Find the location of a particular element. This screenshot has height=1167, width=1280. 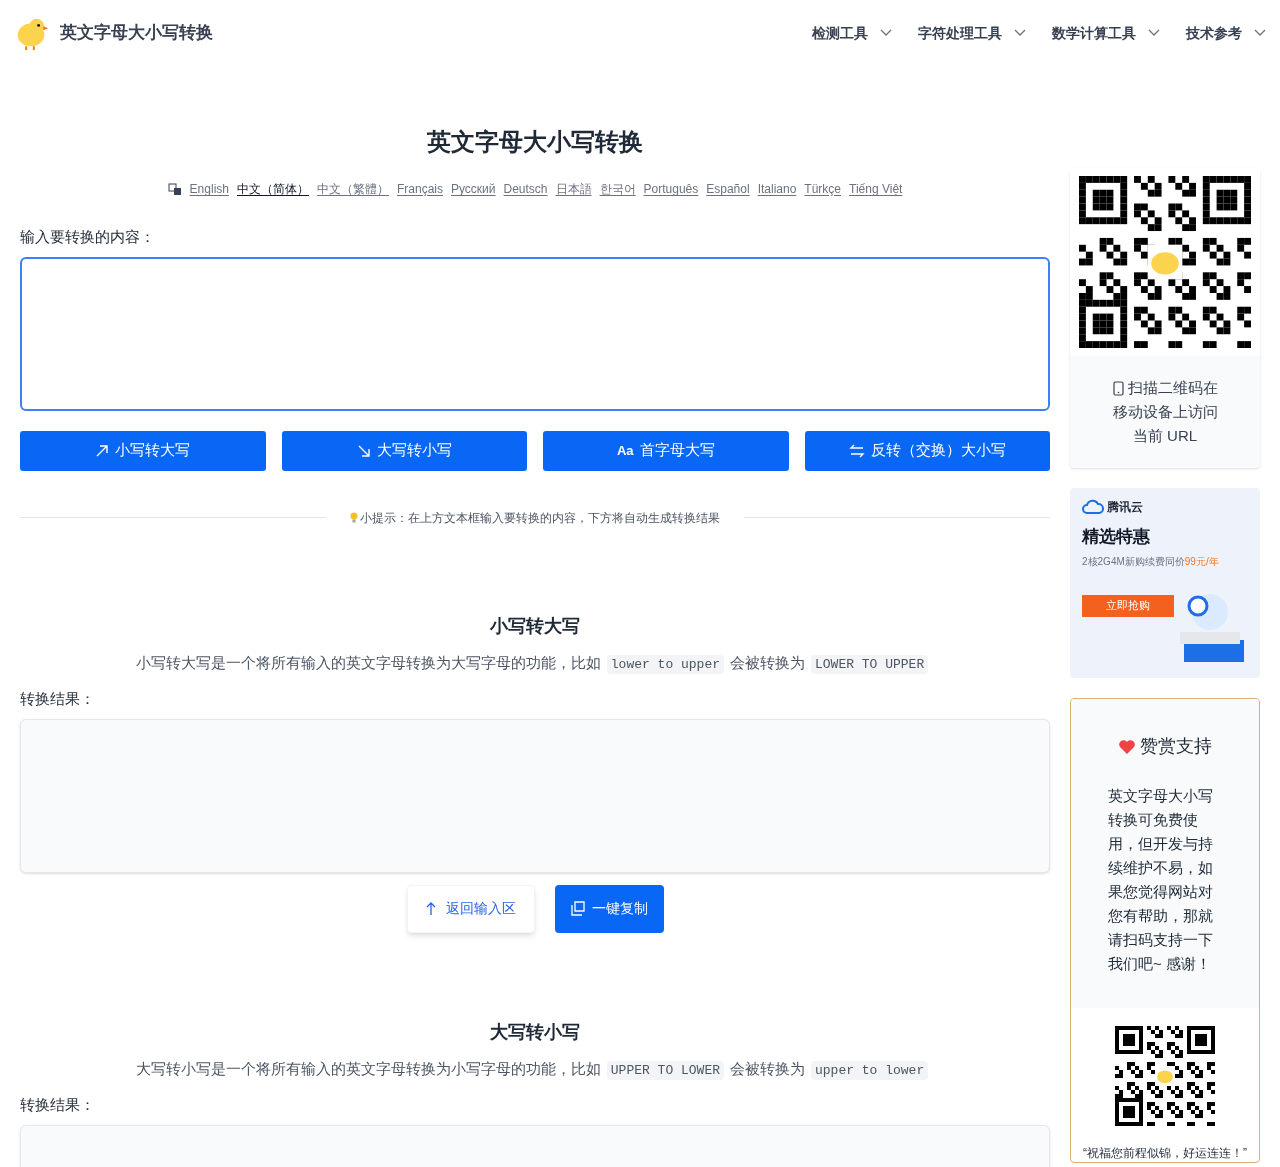

language-link: 中文（简体） is located at coordinates (272, 189).